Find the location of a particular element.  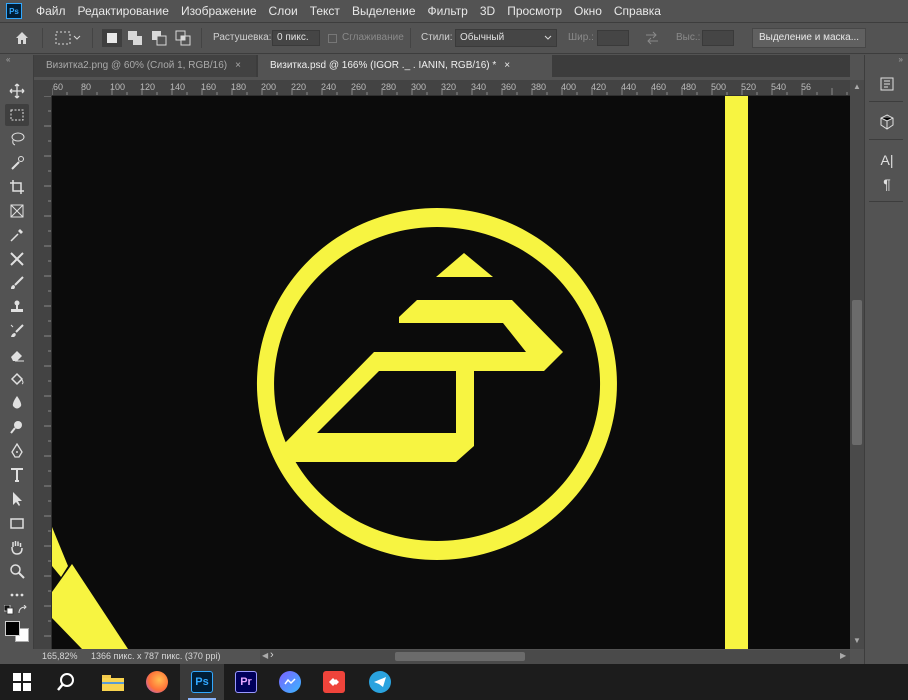

menu-3d: 3D is located at coordinates (487, 11).